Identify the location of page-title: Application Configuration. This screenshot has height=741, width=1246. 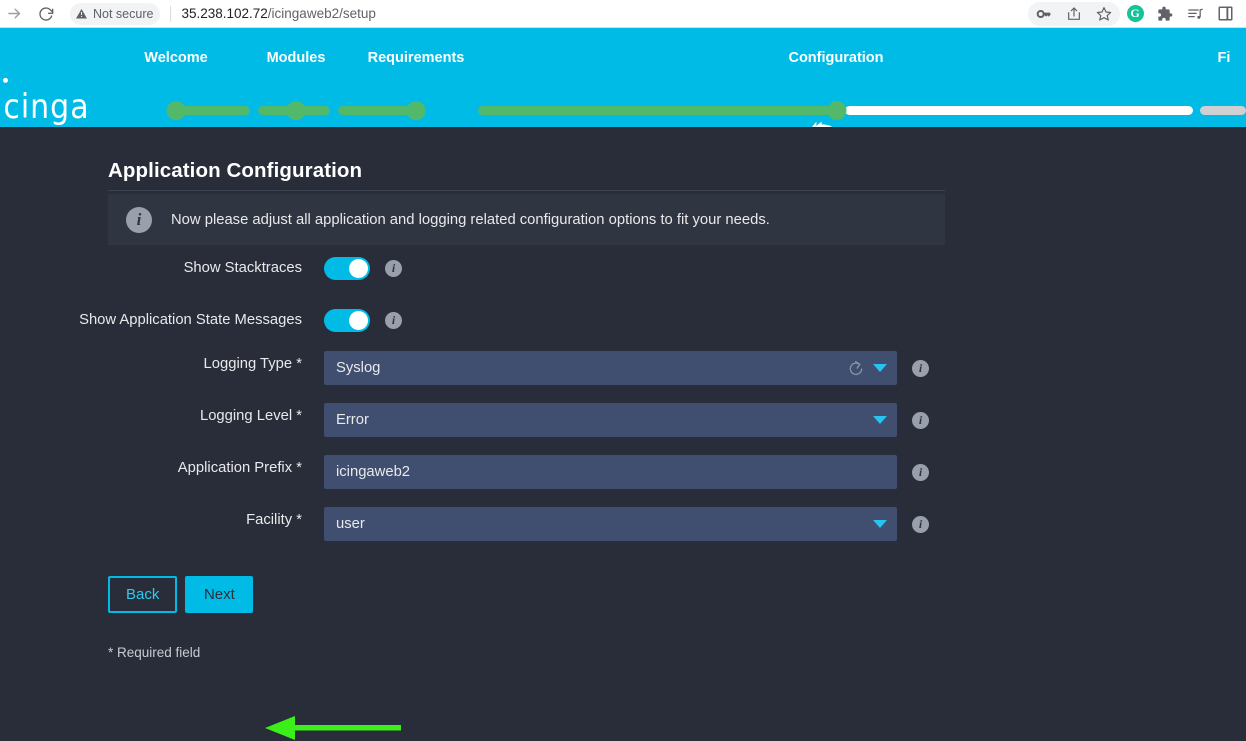
(235, 170).